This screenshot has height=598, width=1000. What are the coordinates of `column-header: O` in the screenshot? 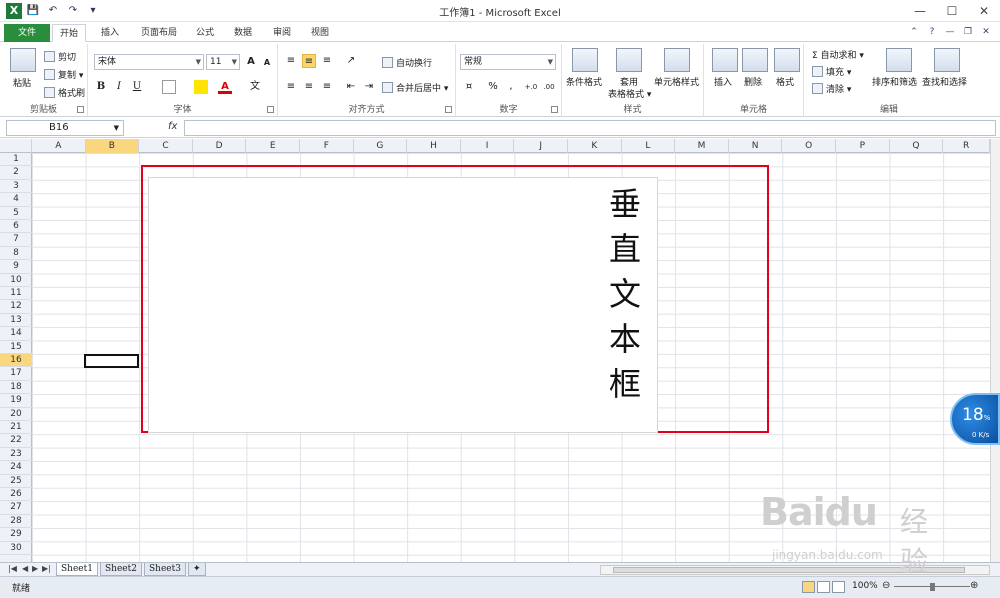 It's located at (809, 146).